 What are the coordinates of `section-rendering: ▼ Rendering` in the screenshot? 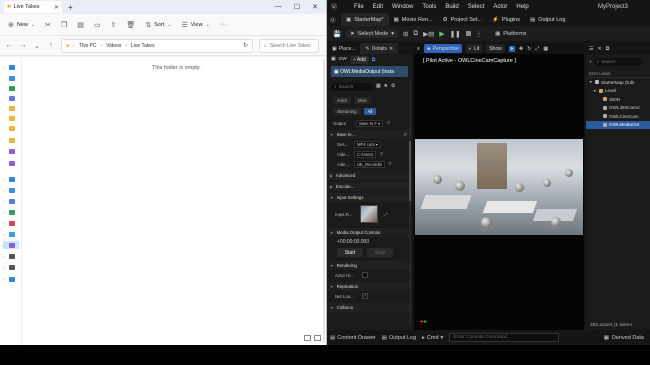 It's located at (369, 265).